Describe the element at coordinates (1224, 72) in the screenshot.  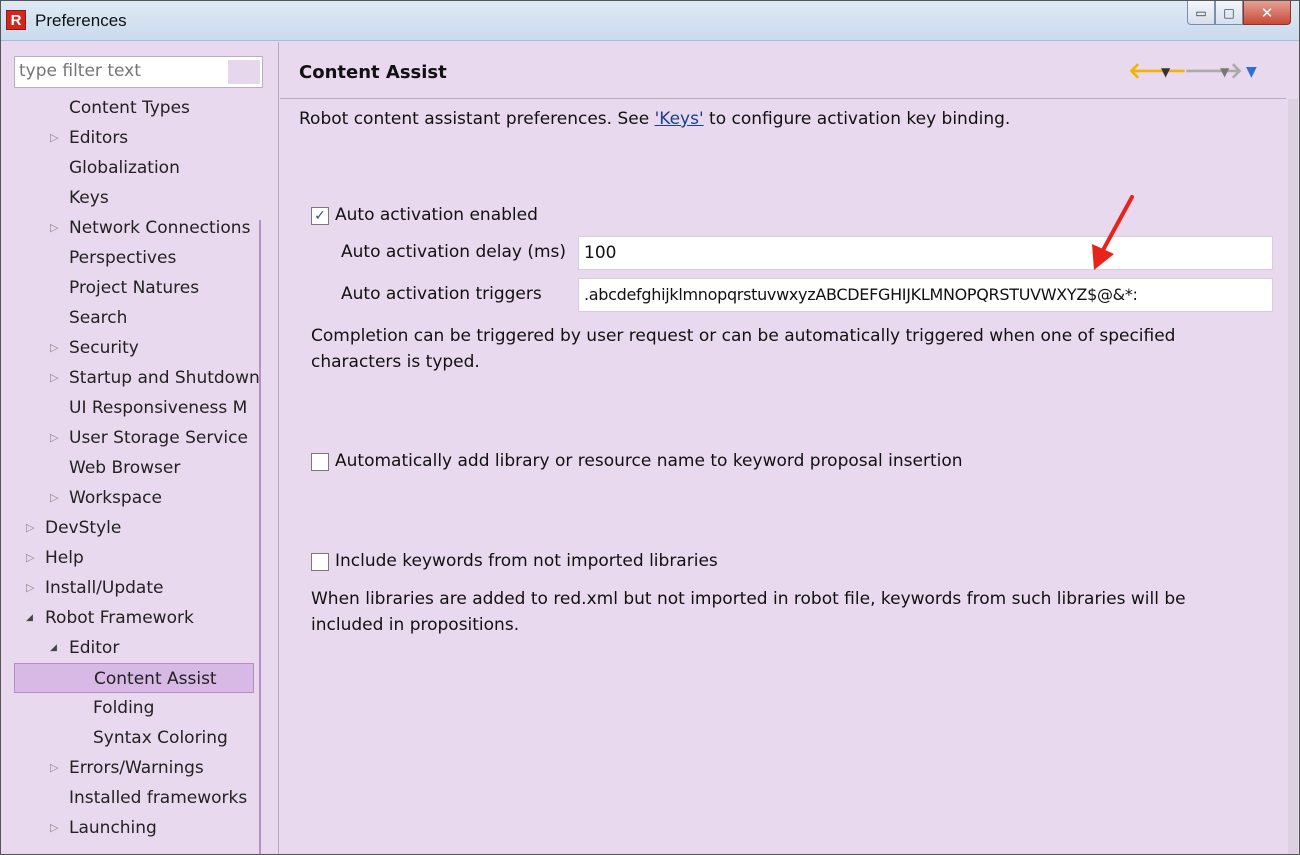
I see `forward-menu-chevron-icon: ▼` at that location.